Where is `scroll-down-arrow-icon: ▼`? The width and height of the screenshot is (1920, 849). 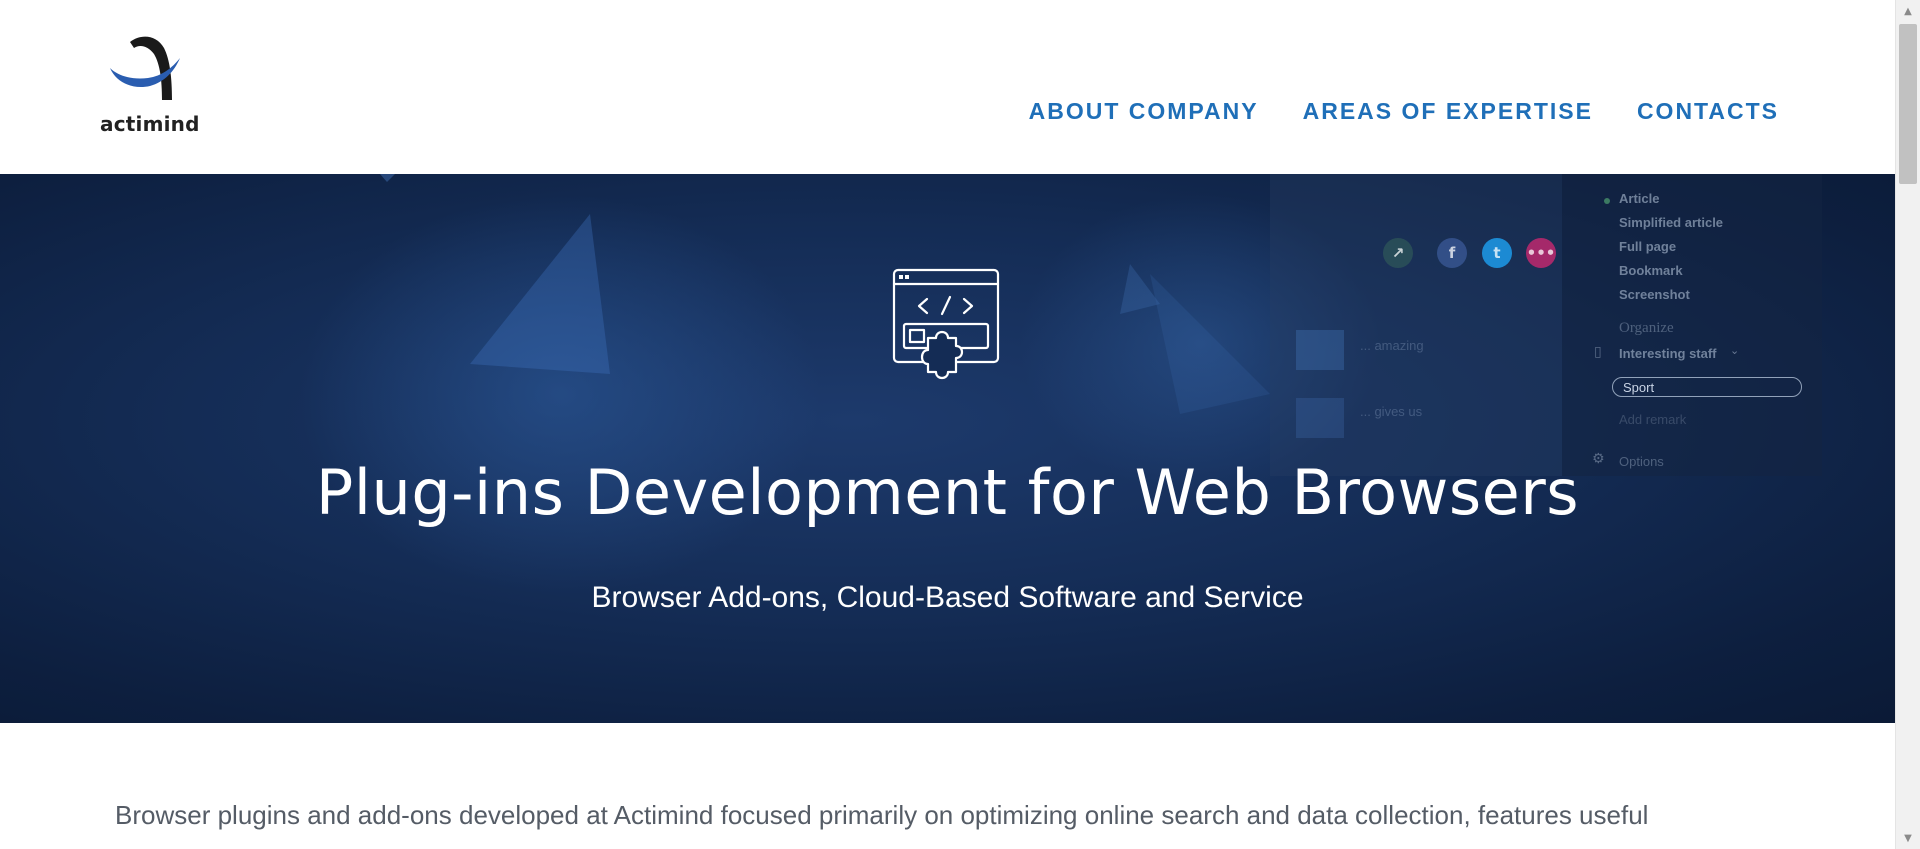
scroll-down-arrow-icon: ▼ is located at coordinates (1908, 838).